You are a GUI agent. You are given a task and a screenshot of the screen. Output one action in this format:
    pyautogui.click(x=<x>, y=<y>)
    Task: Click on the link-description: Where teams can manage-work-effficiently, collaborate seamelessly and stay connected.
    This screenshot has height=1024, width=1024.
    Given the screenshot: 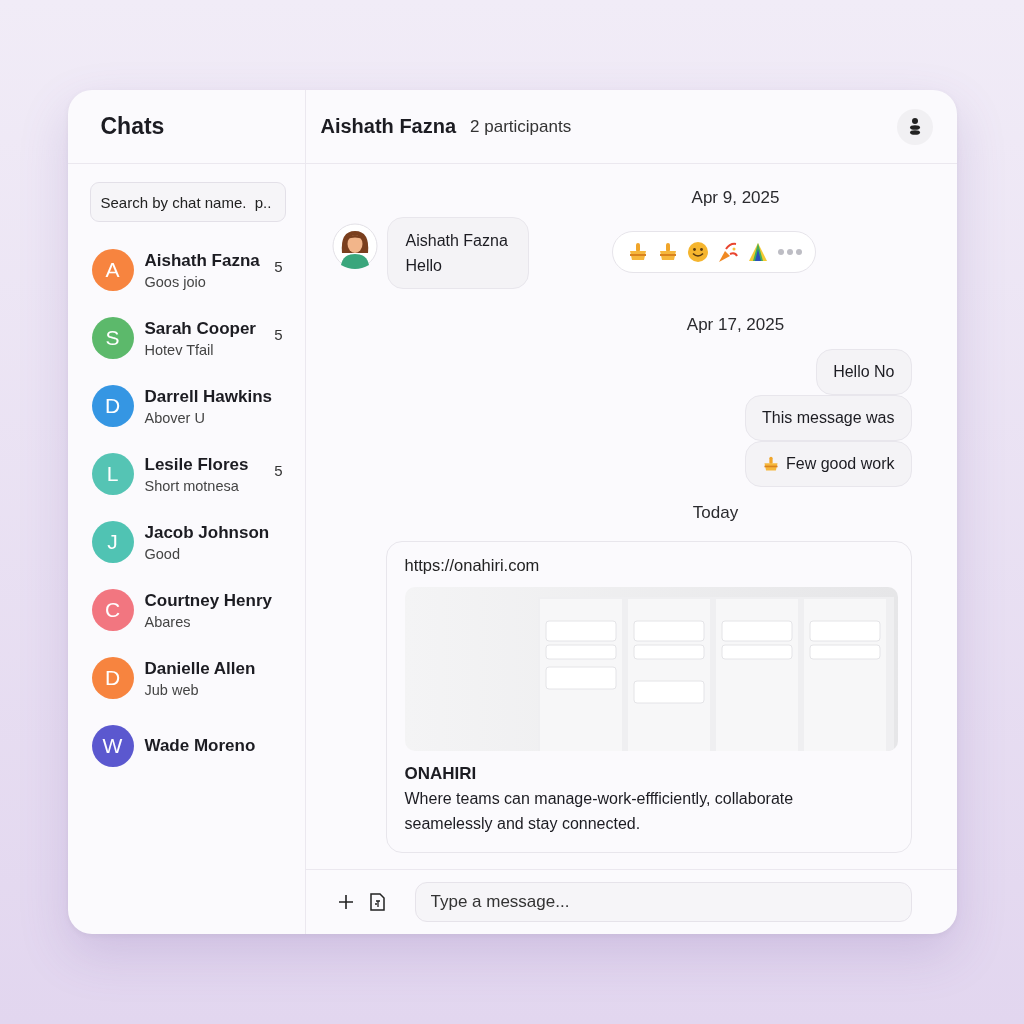 What is the action you would take?
    pyautogui.click(x=599, y=811)
    